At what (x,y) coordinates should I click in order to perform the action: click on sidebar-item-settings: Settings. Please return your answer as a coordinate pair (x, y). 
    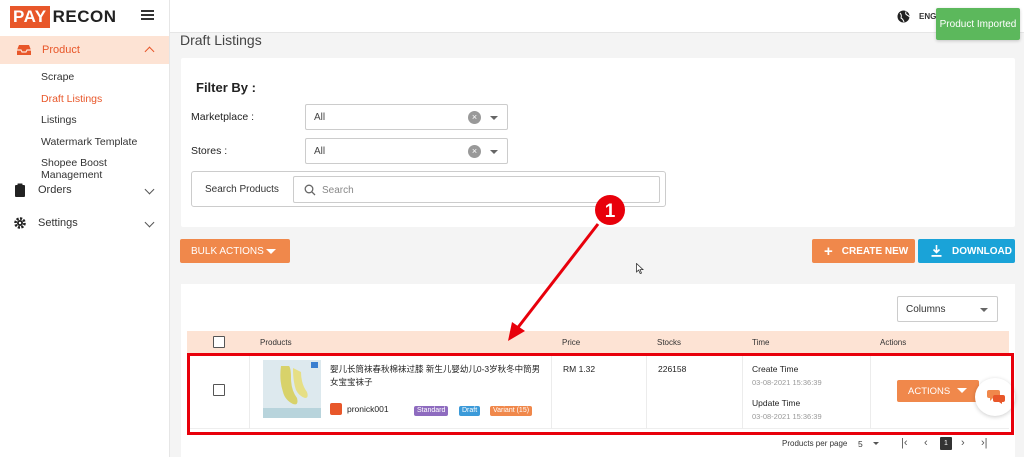
    Looking at the image, I should click on (84, 223).